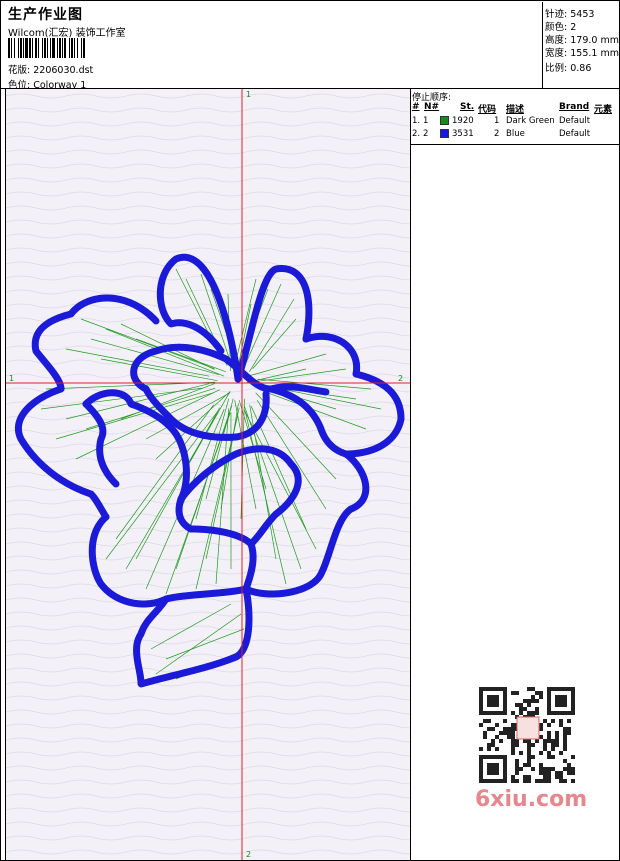 Image resolution: width=620 pixels, height=861 pixels. What do you see at coordinates (67, 33) in the screenshot?
I see `company-name: Wilcom(汇宏) 装饰工作室` at bounding box center [67, 33].